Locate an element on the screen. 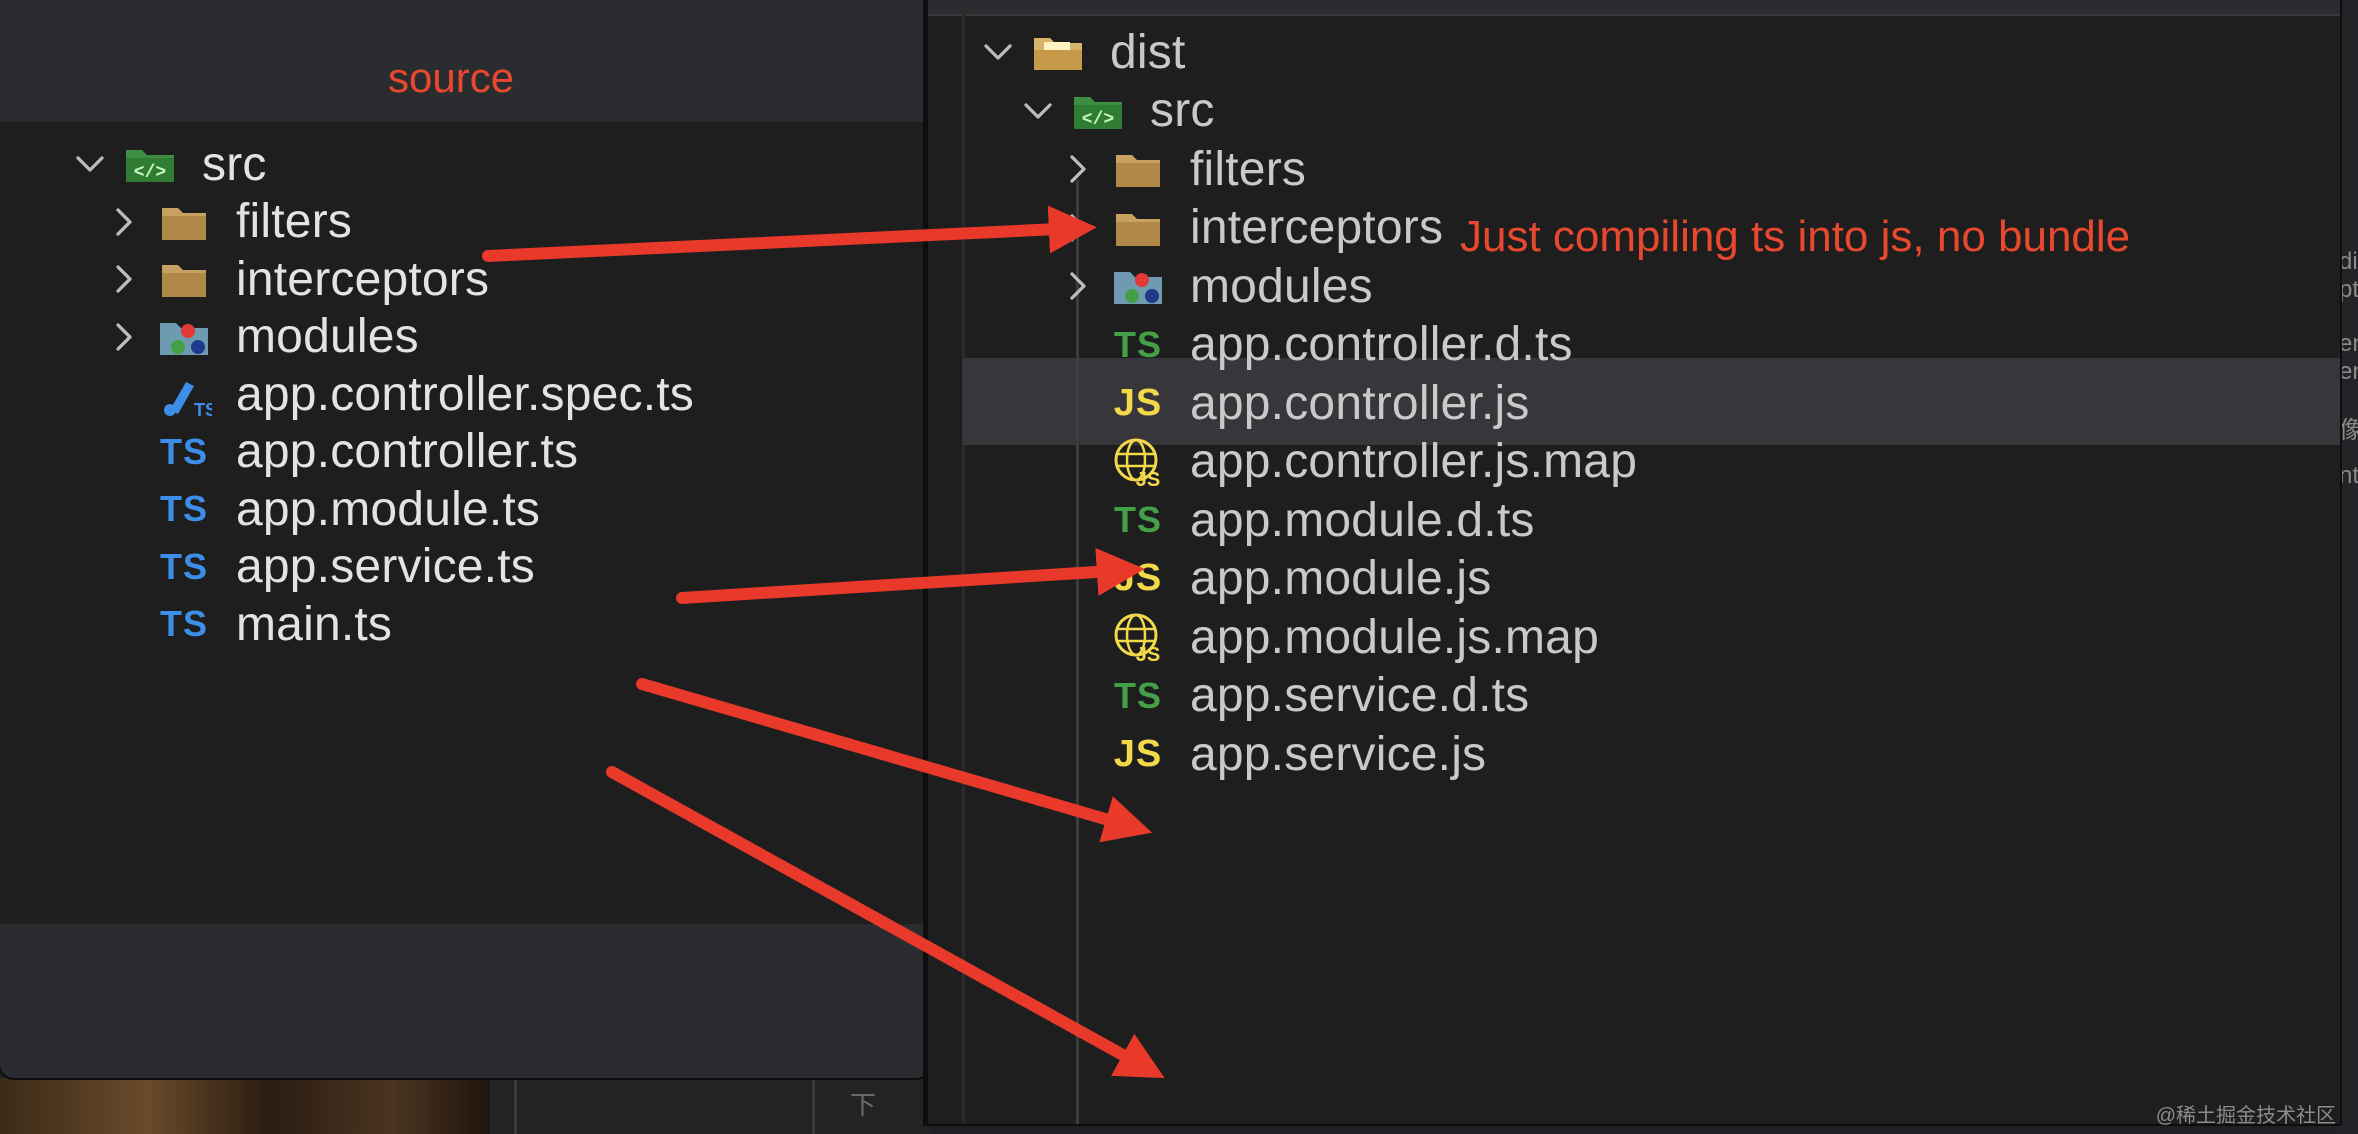  annotation-text: Just compiling ts into js, no bundle is located at coordinates (1795, 236).